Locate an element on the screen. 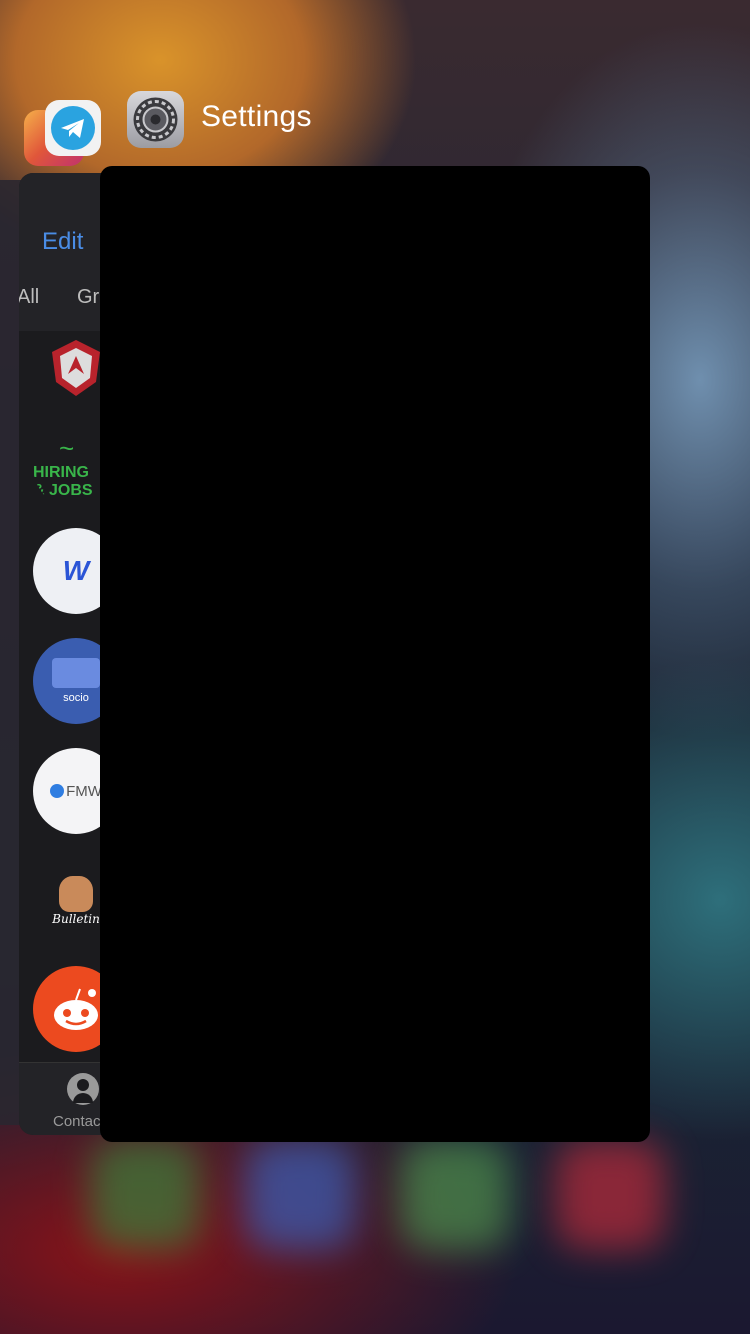 The width and height of the screenshot is (750, 1334). gear-icon is located at coordinates (155, 119).